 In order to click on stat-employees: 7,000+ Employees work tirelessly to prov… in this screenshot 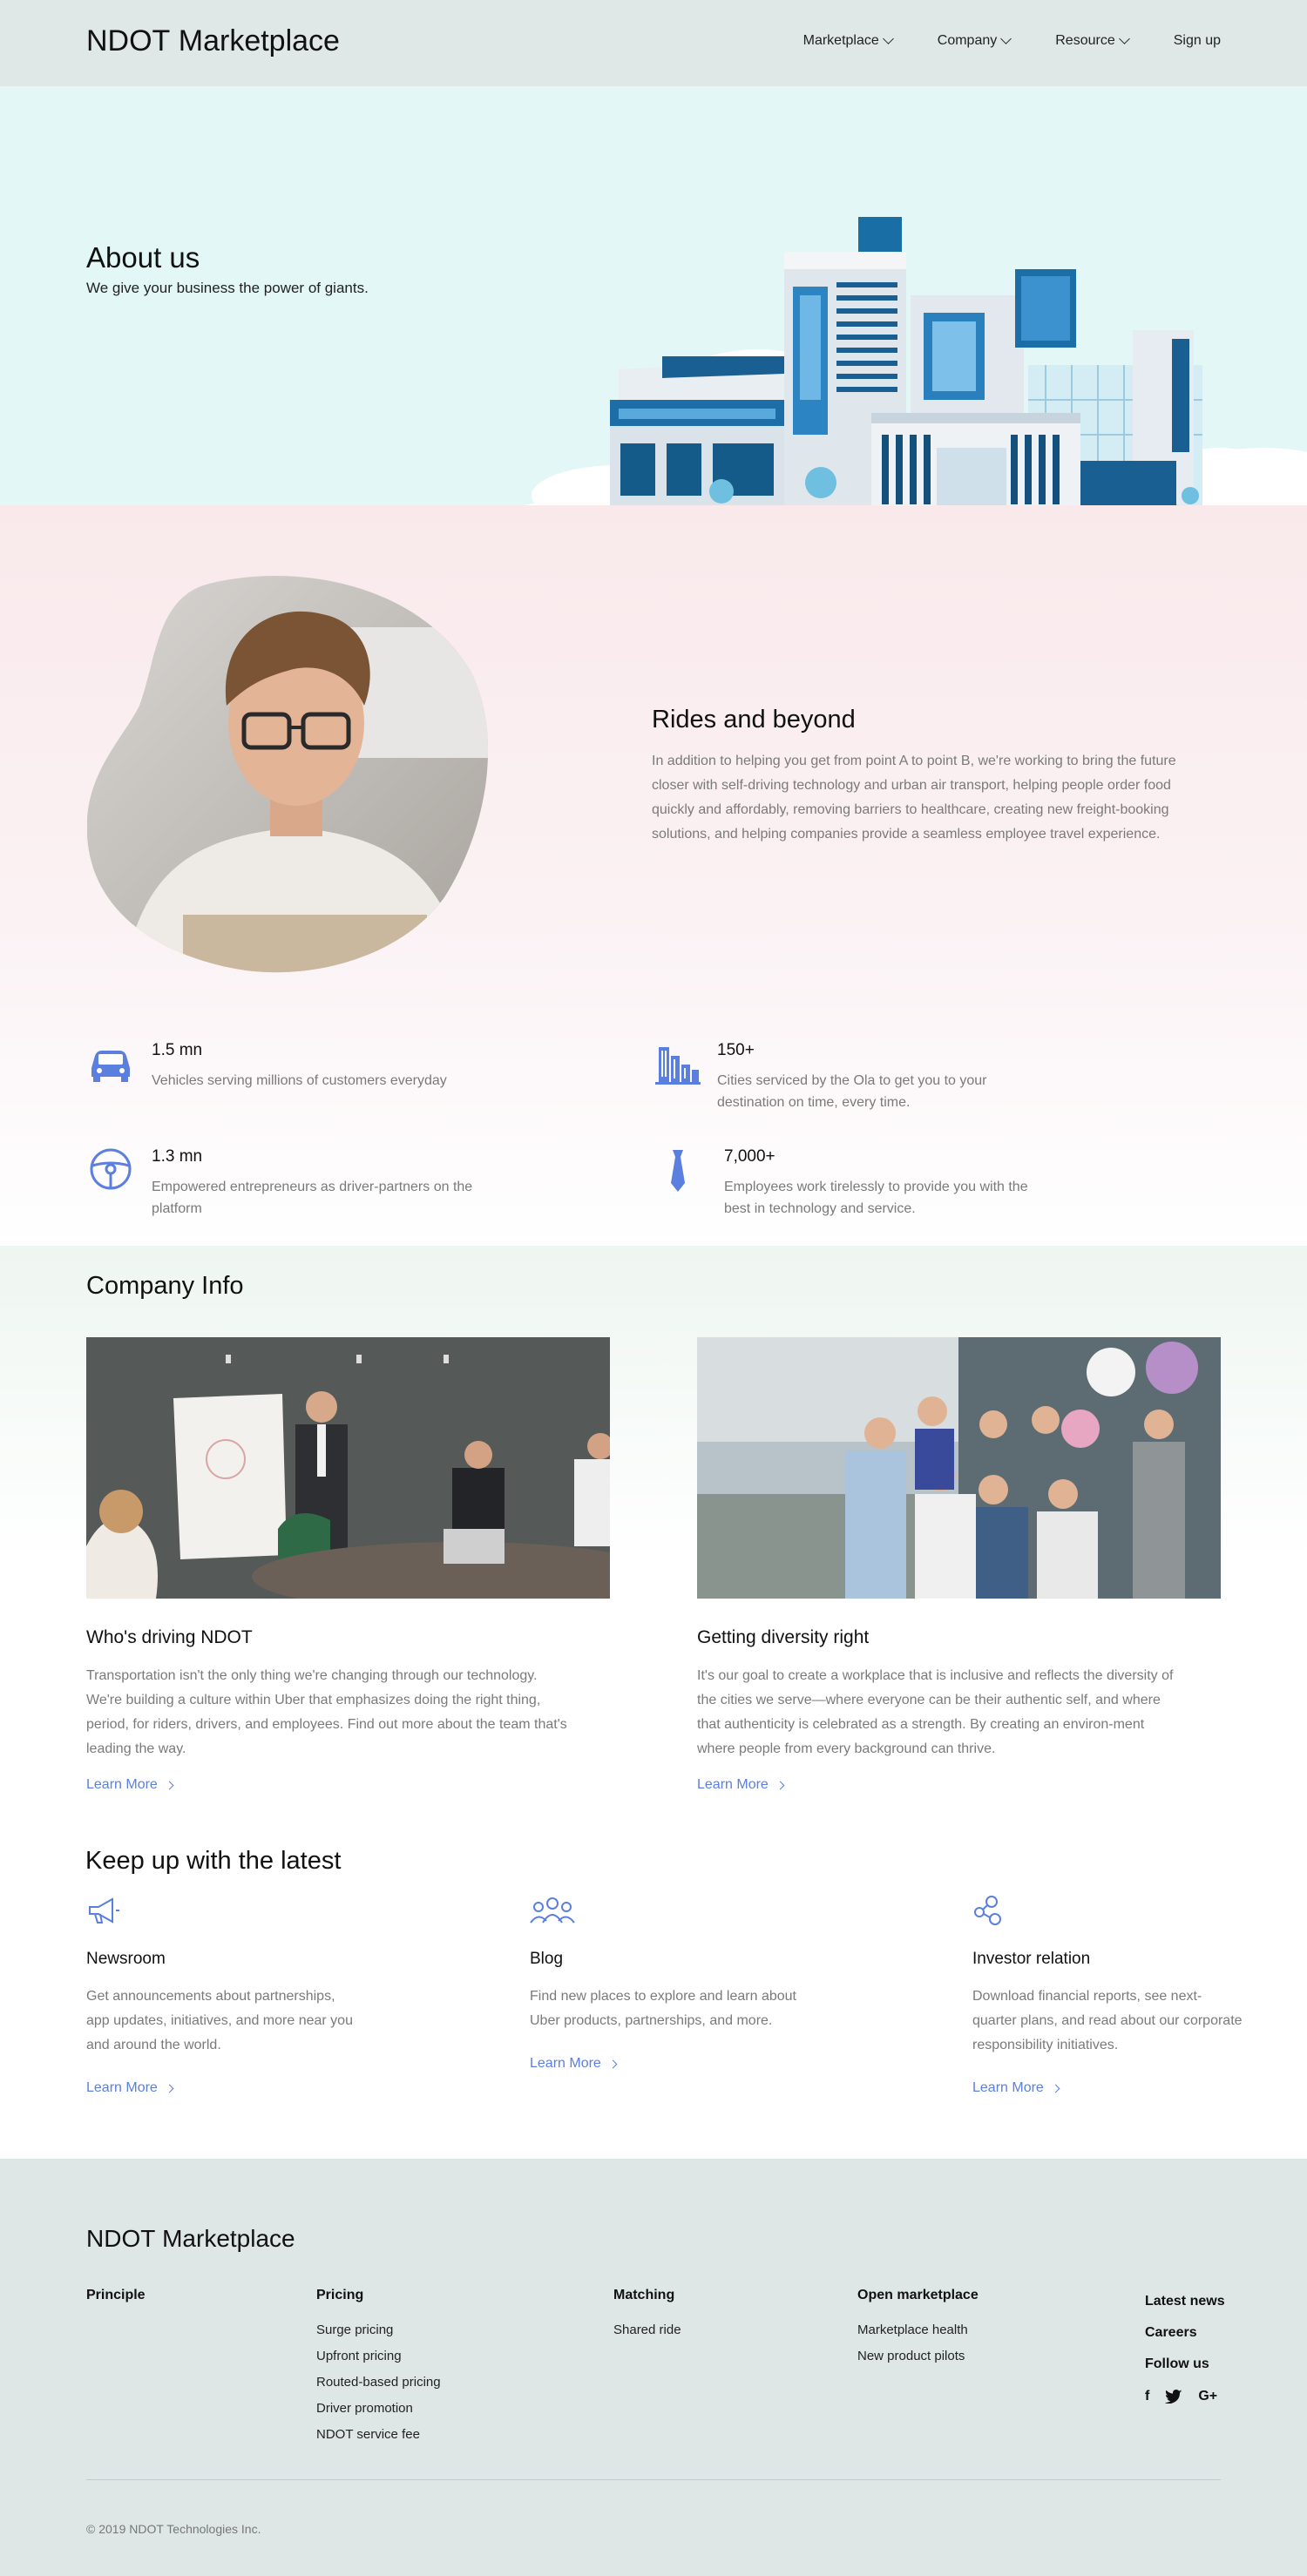, I will do `click(871, 1180)`.